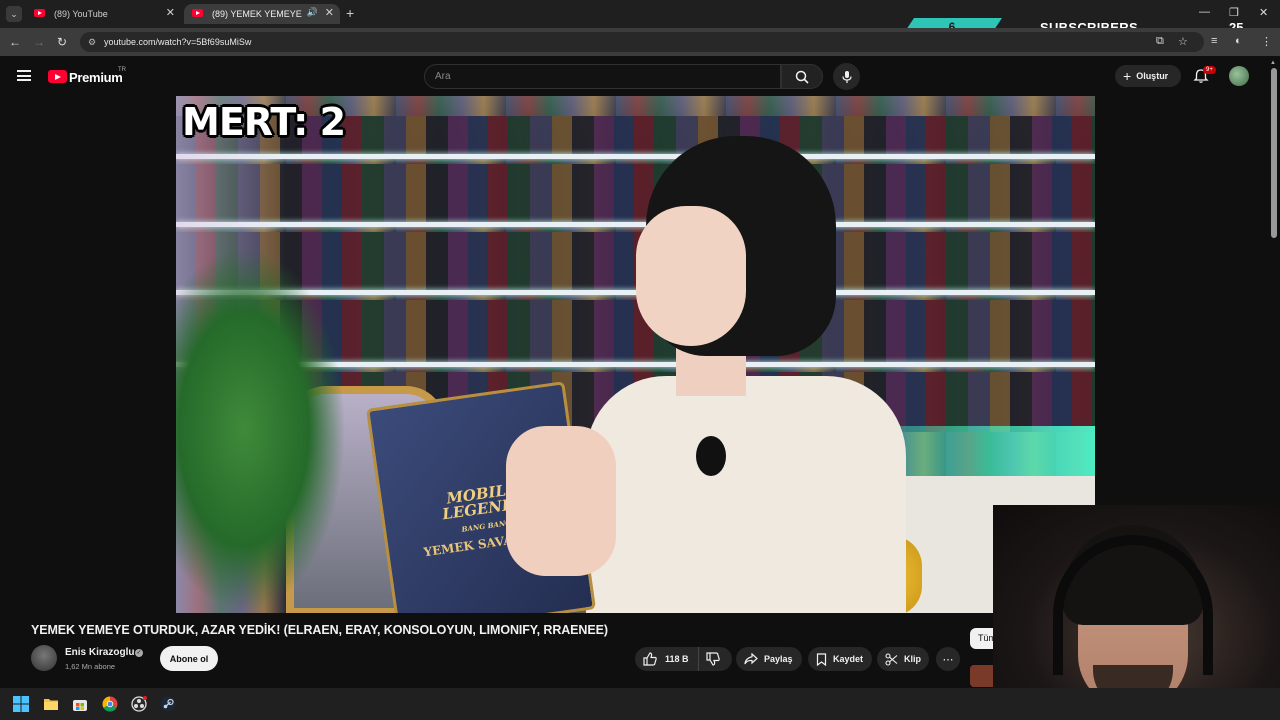  I want to click on browser-menu-icon: ⋮, so click(1266, 41).